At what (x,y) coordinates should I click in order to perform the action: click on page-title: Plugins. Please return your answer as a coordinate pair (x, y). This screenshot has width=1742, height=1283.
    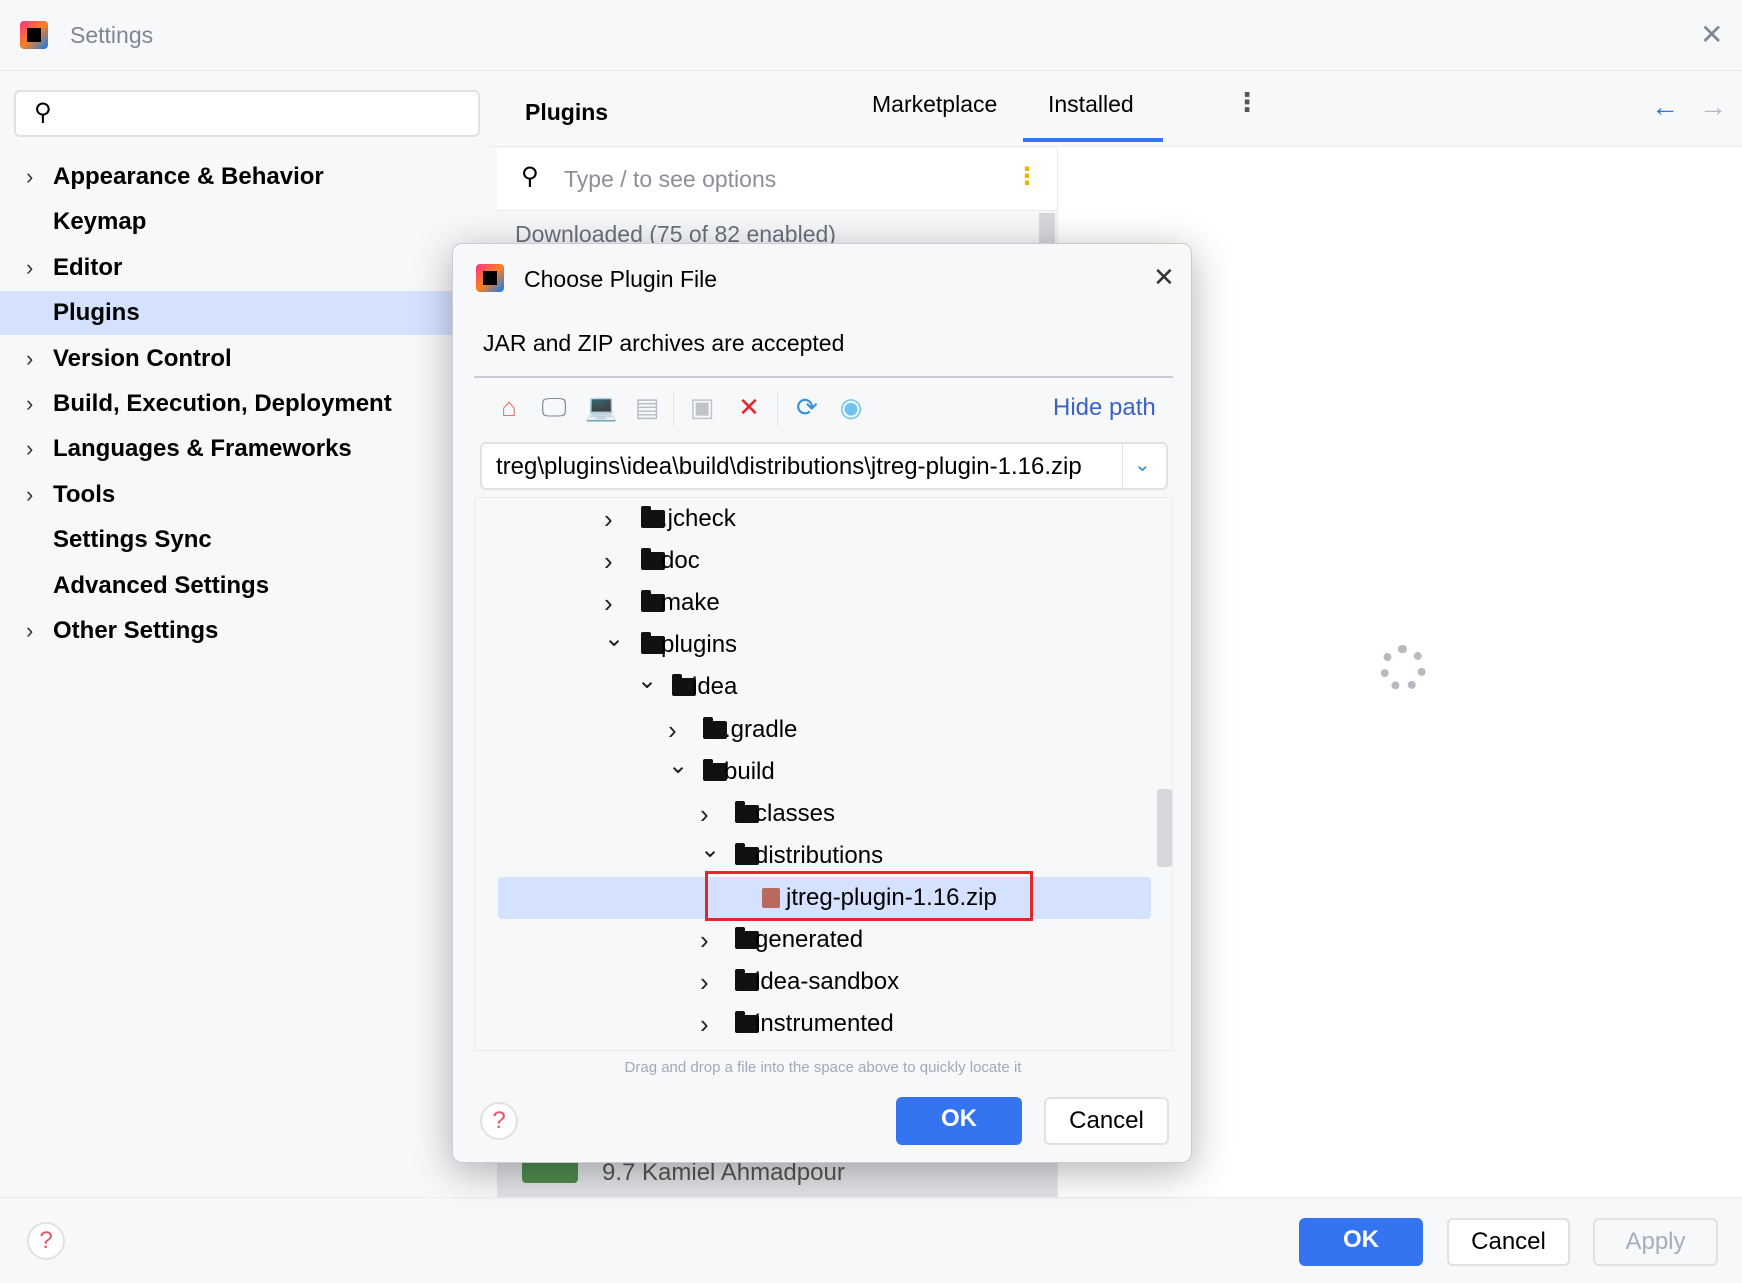
    Looking at the image, I should click on (567, 112).